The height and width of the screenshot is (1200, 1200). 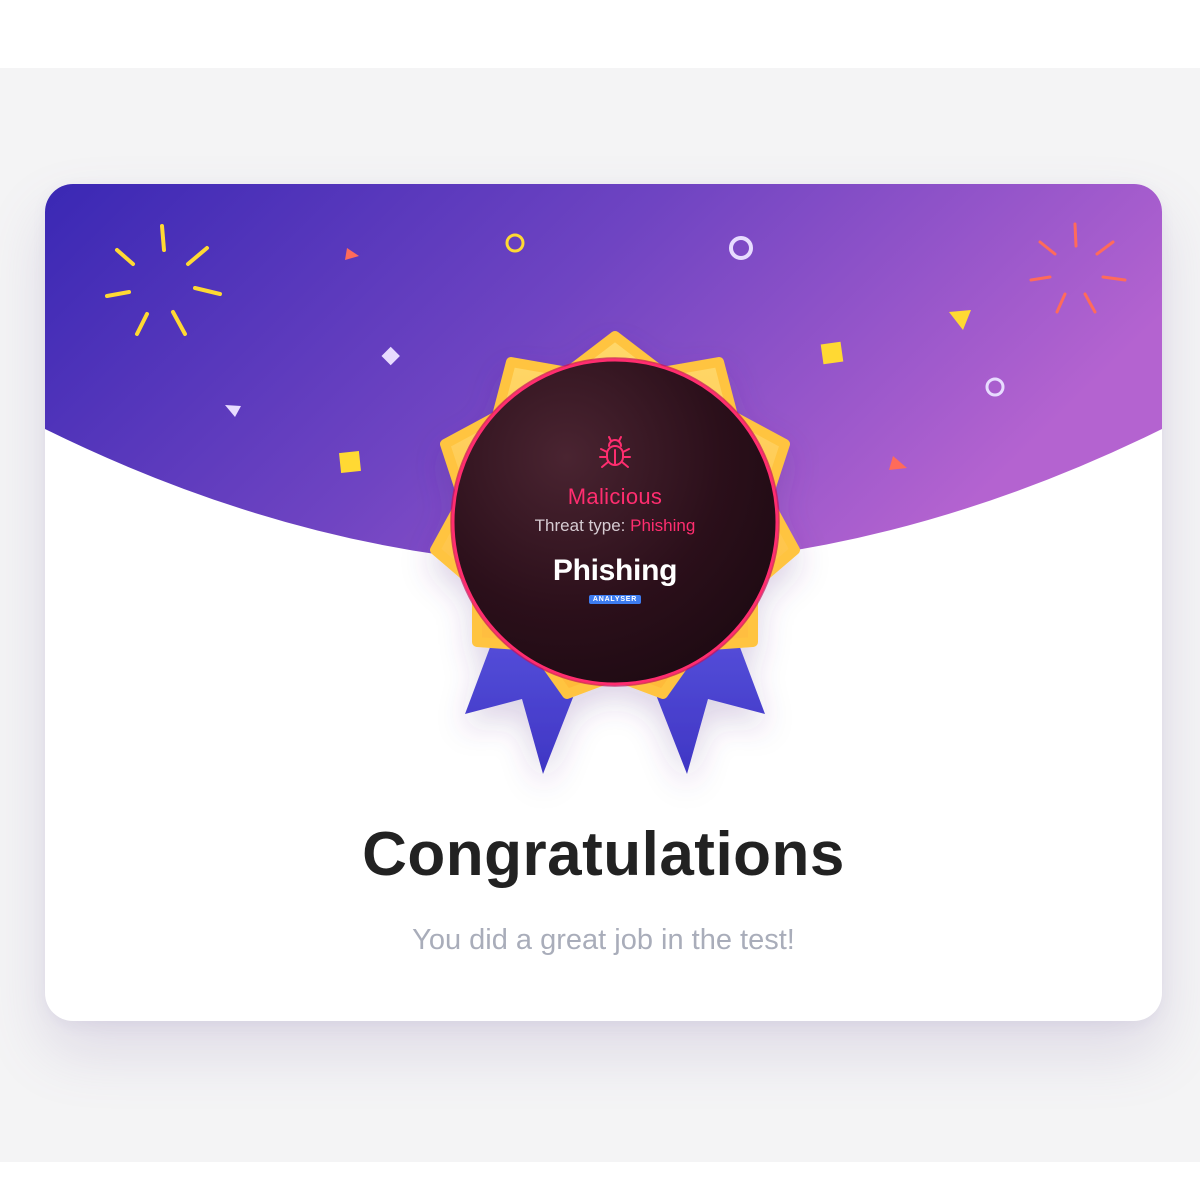 I want to click on confetti-square-yellow, so click(x=832, y=353).